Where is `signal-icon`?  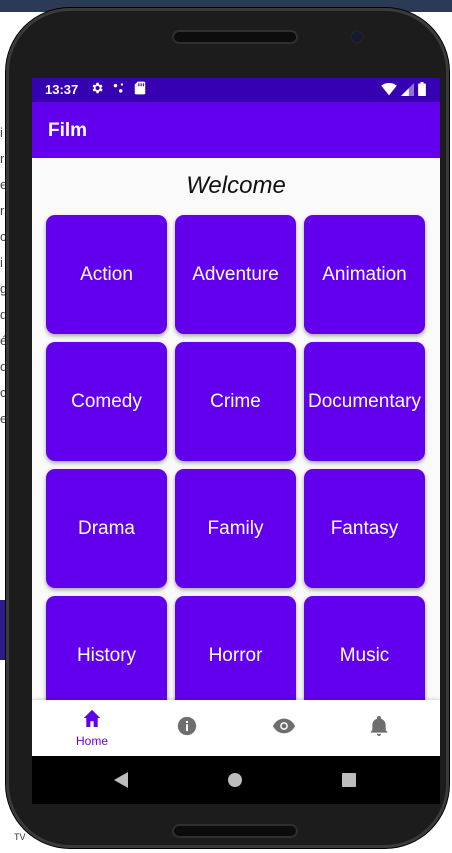
signal-icon is located at coordinates (407, 91).